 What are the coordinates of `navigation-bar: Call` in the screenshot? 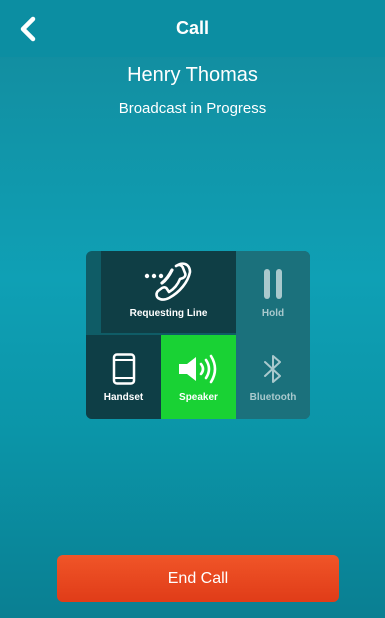 It's located at (192, 28).